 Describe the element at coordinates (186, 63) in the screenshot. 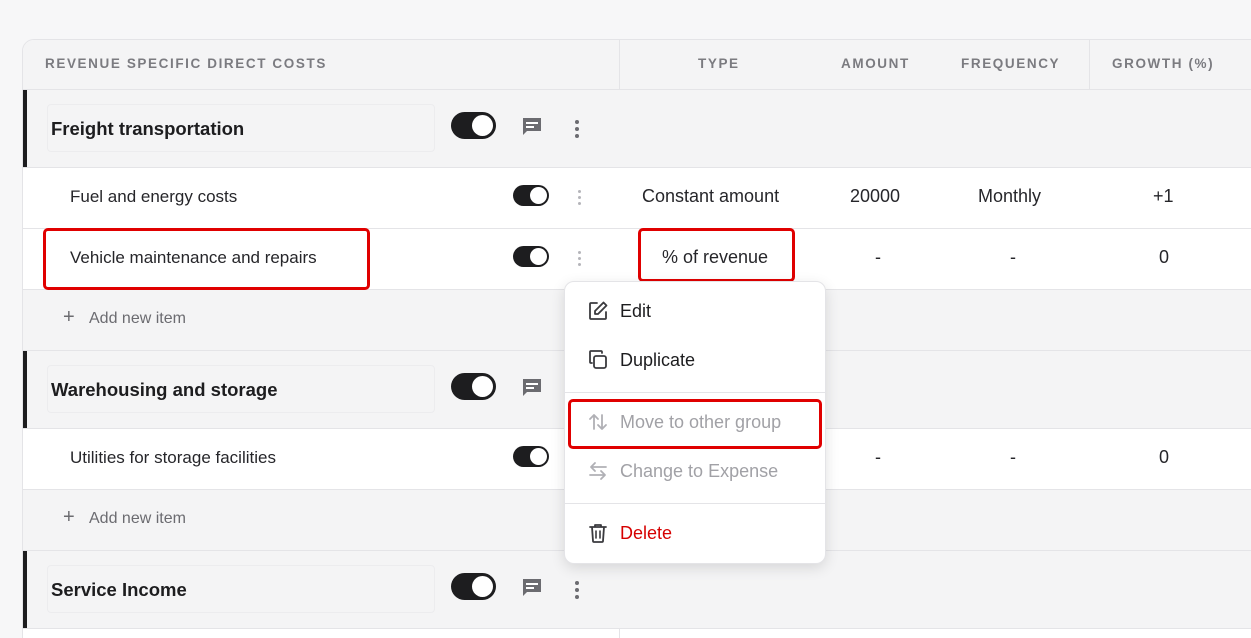

I see `section-title: REVENUE SPECIFIC DIRECT COSTS` at that location.